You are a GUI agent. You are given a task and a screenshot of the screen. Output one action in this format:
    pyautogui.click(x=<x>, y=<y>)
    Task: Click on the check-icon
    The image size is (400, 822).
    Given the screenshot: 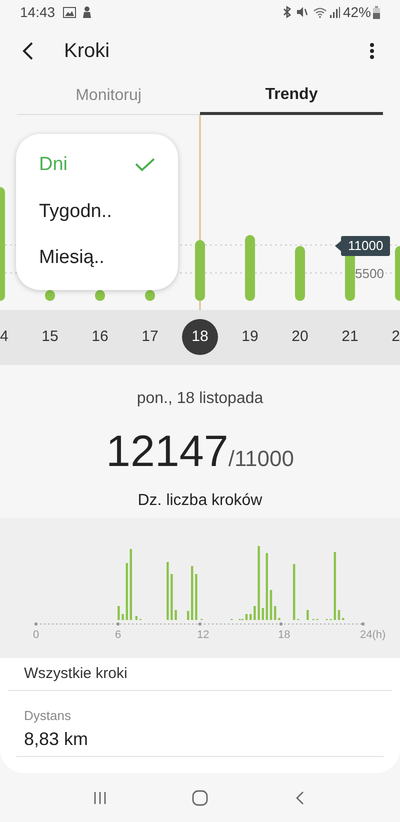 What is the action you would take?
    pyautogui.click(x=145, y=165)
    